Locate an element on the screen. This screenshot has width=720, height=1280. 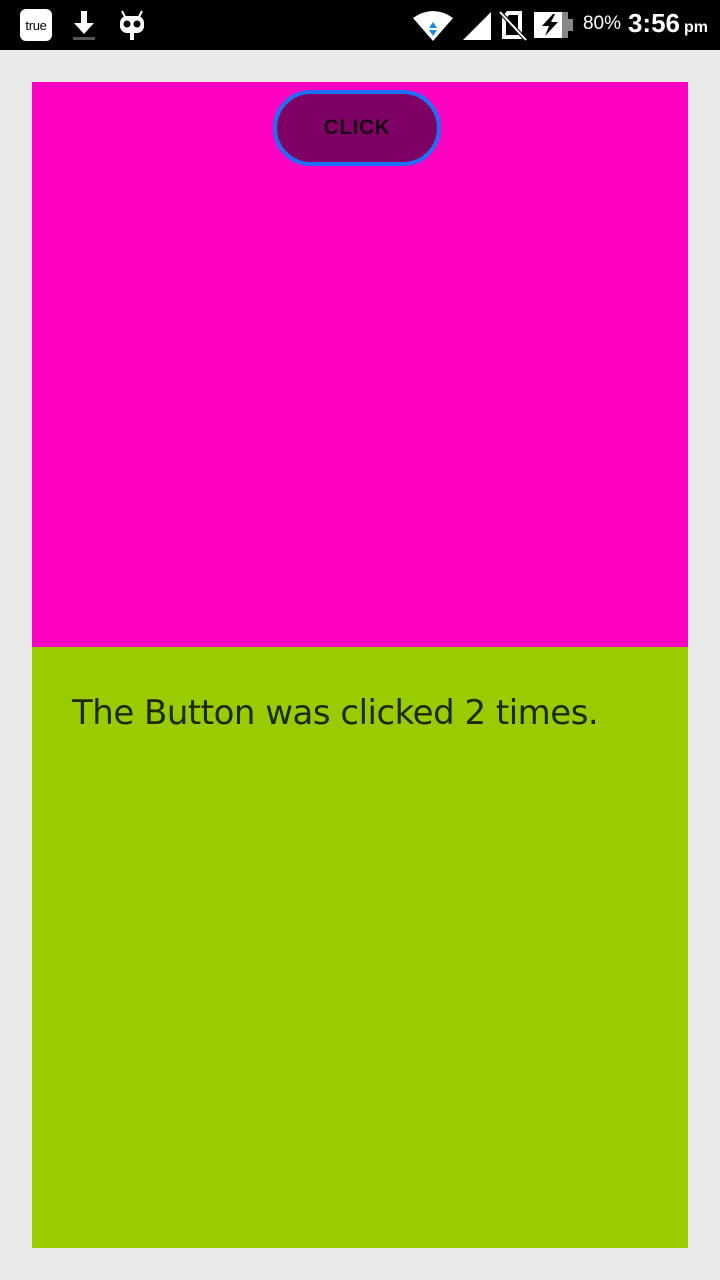
battery-charging-icon is located at coordinates (553, 25).